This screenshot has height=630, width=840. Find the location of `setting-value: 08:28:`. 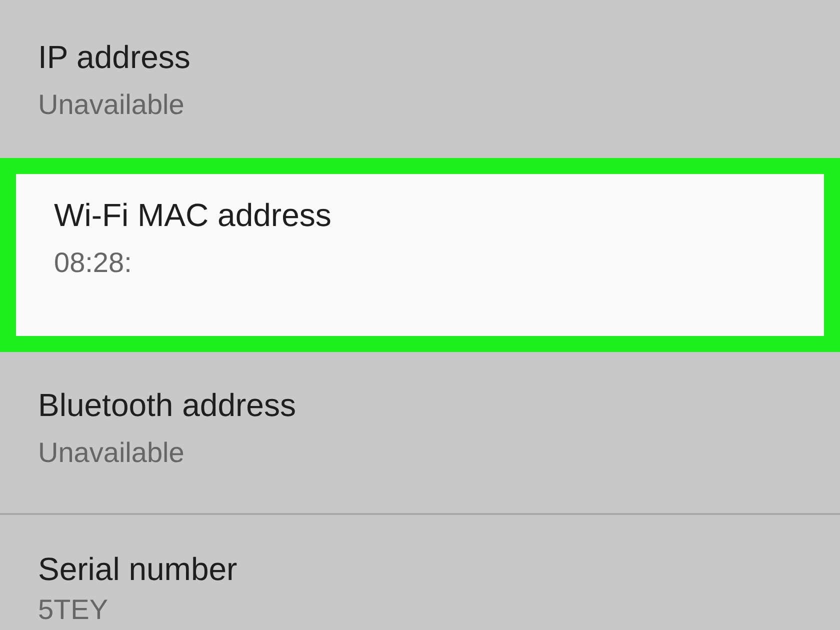

setting-value: 08:28: is located at coordinates (93, 263).